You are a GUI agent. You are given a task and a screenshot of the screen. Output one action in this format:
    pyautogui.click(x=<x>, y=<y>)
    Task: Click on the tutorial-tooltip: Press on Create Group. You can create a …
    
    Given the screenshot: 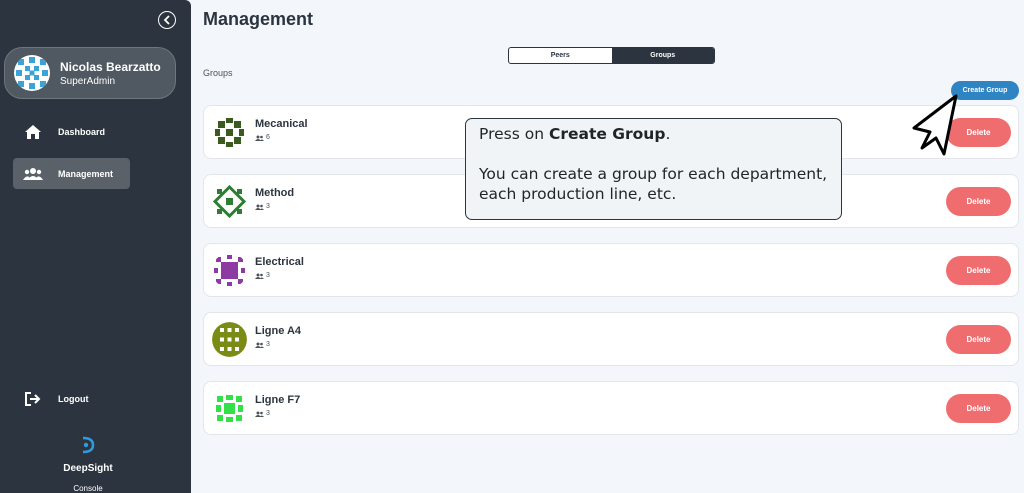 What is the action you would take?
    pyautogui.click(x=653, y=169)
    